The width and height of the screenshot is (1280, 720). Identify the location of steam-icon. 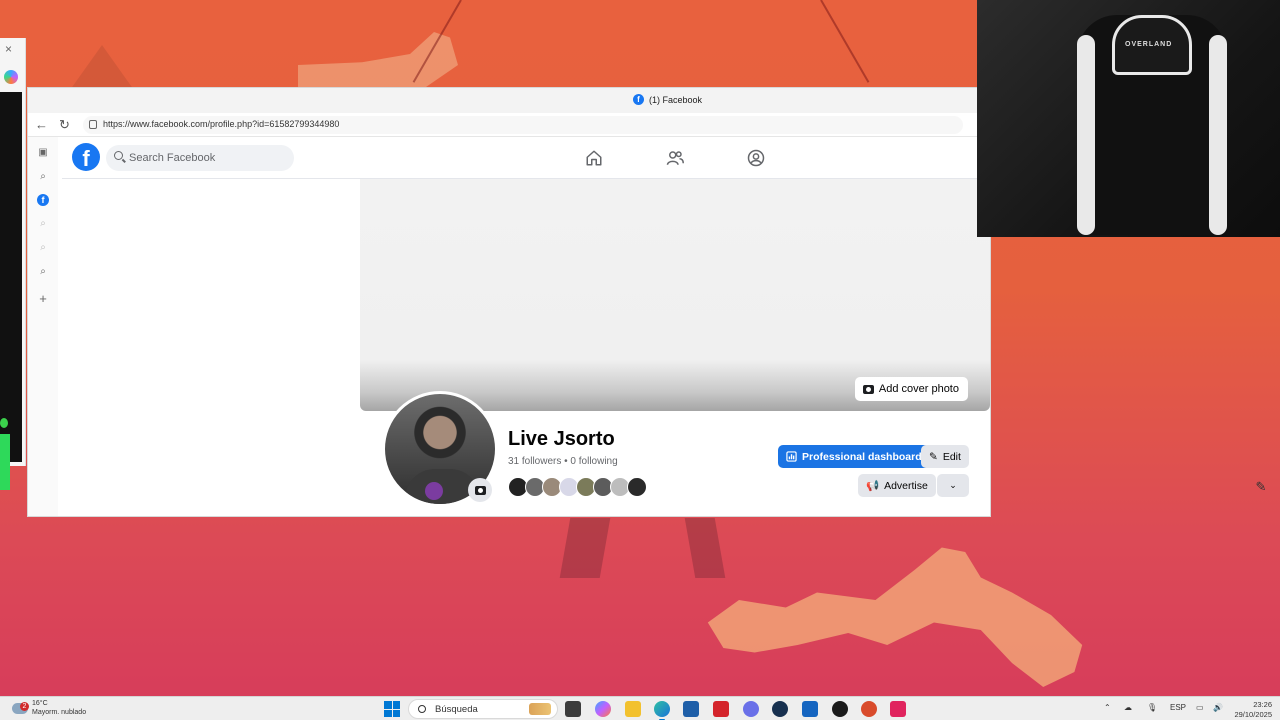
(780, 709).